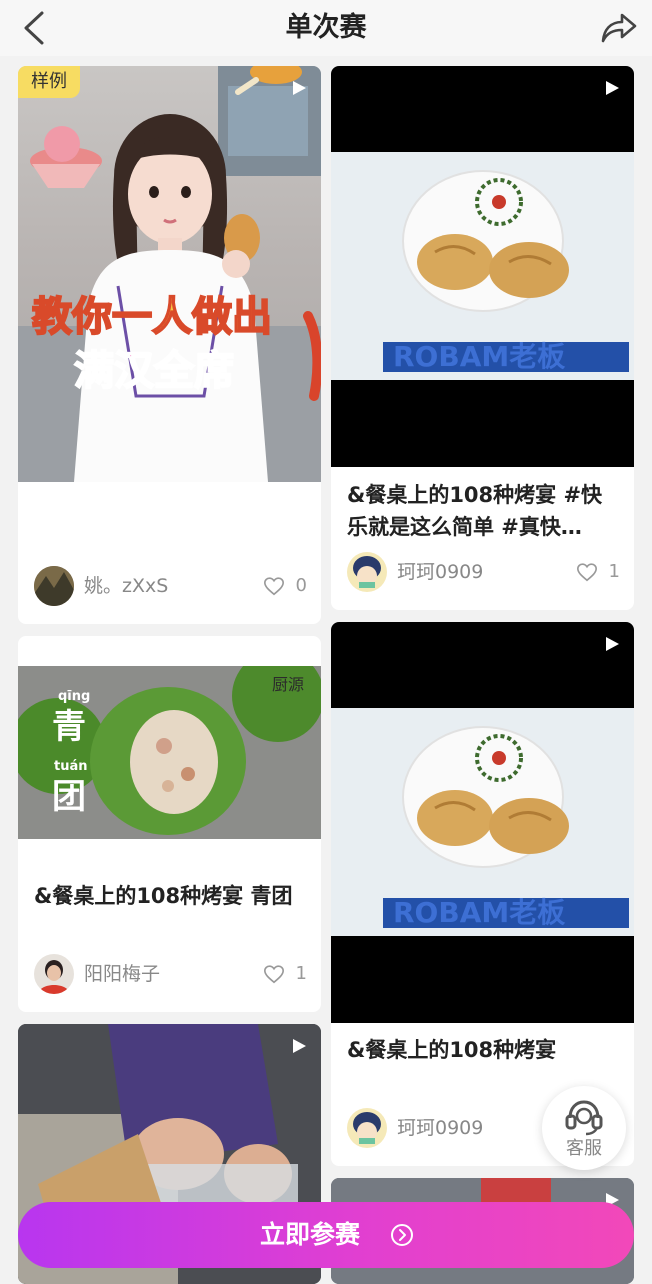 This screenshot has height=1284, width=652. Describe the element at coordinates (584, 1148) in the screenshot. I see `customer-service-label: 客服` at that location.